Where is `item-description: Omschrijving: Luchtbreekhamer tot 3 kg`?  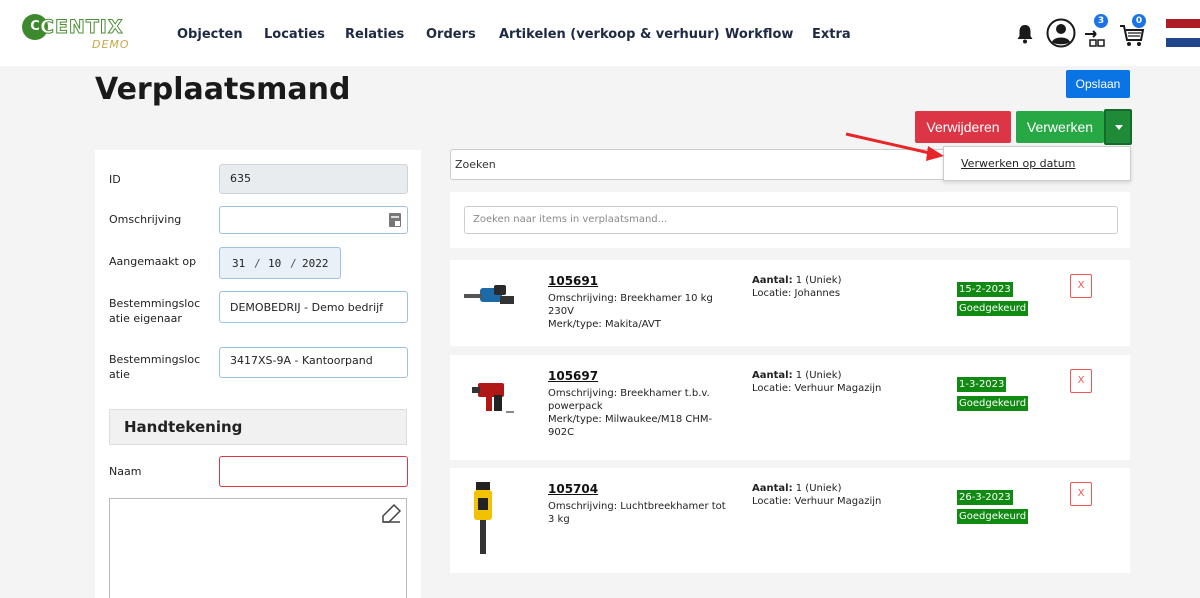
item-description: Omschrijving: Luchtbreekhamer tot 3 kg is located at coordinates (637, 513).